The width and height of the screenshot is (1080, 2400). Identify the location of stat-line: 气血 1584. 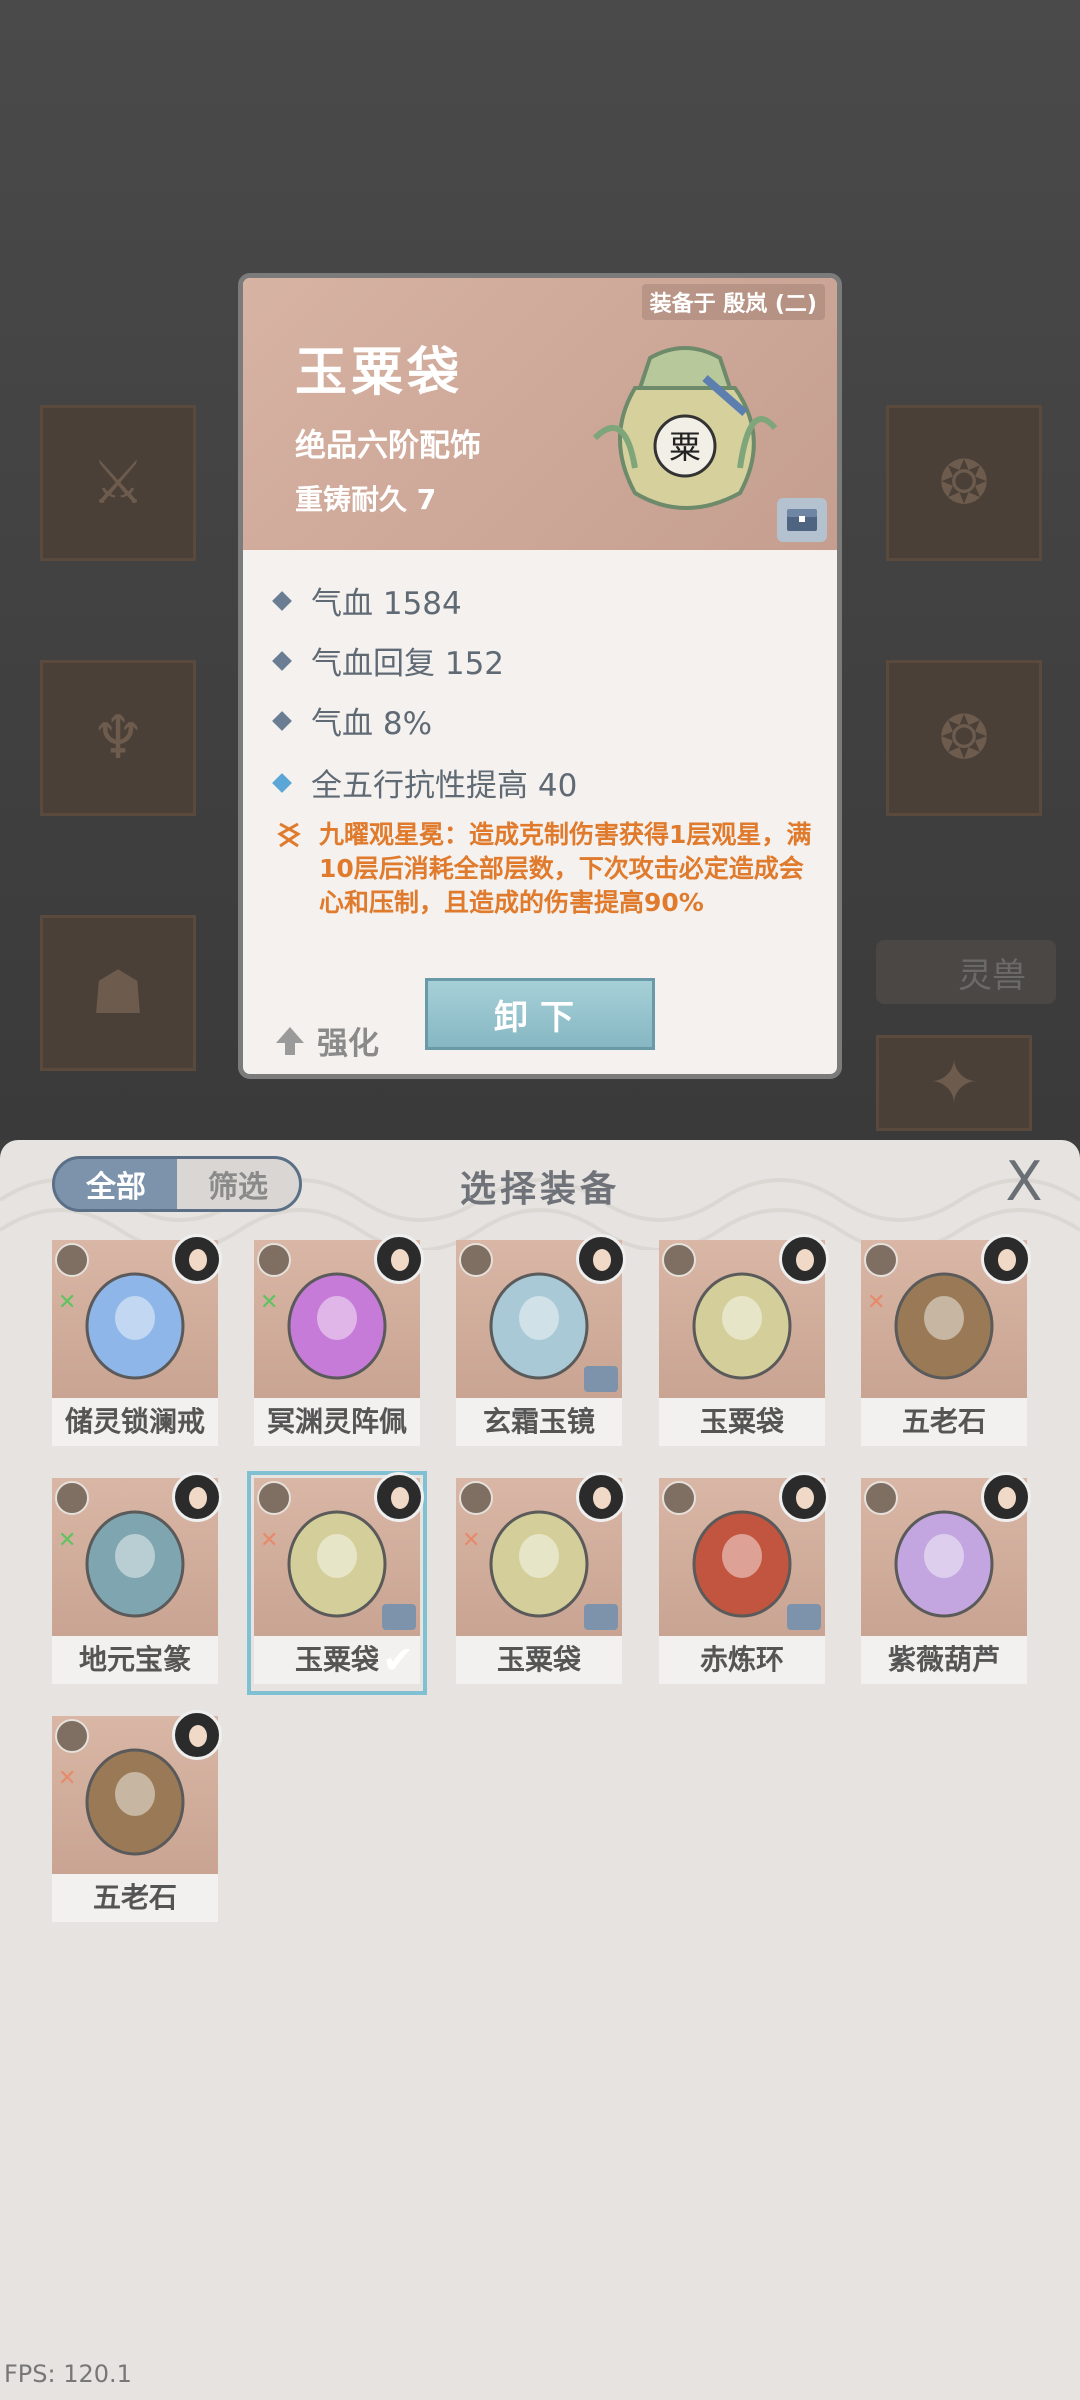
(366, 600).